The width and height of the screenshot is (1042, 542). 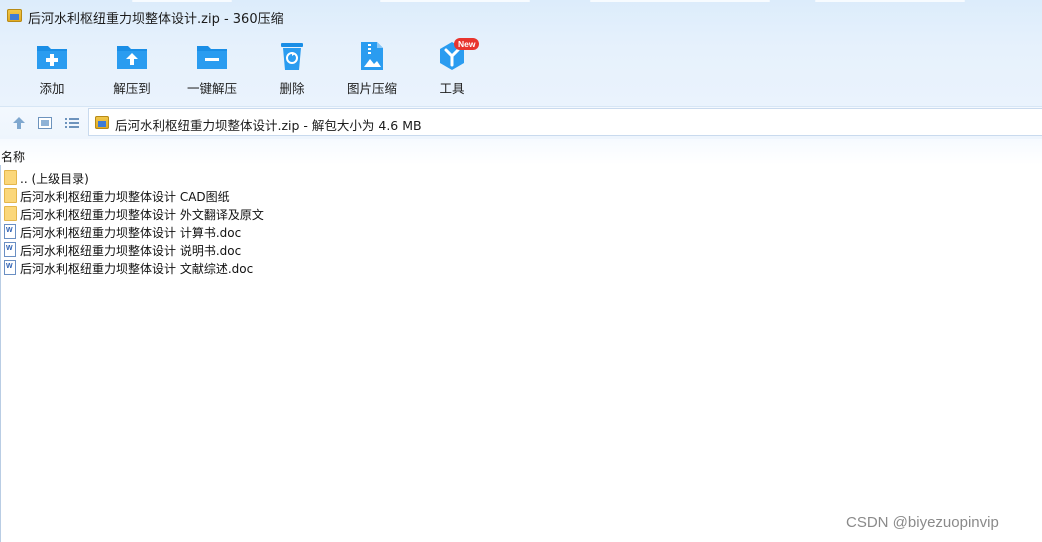 I want to click on image-compress-button: 图片压缩, so click(x=372, y=68).